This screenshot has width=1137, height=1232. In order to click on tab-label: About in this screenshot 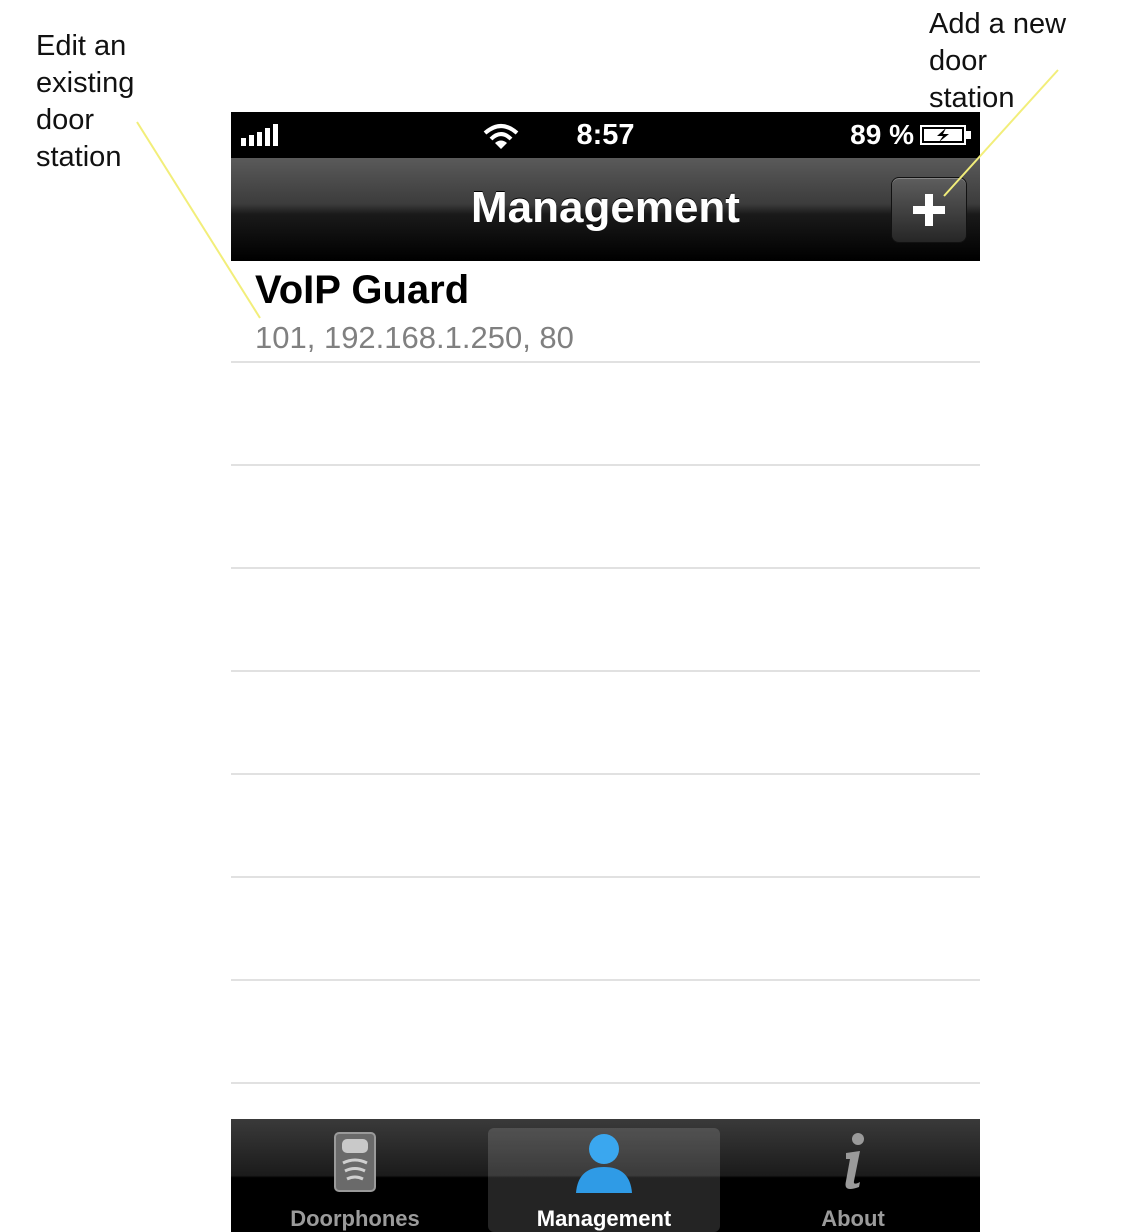, I will do `click(853, 1218)`.